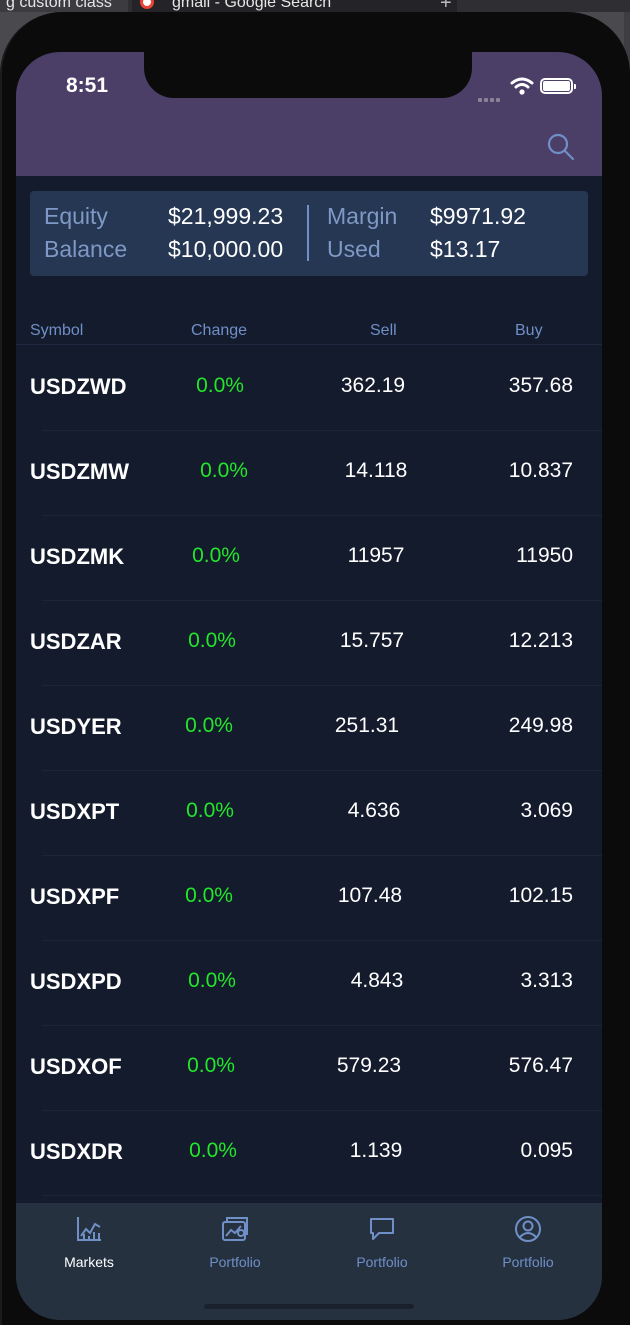 Image resolution: width=630 pixels, height=1325 pixels. I want to click on tab-label-markets: Markets, so click(89, 1262).